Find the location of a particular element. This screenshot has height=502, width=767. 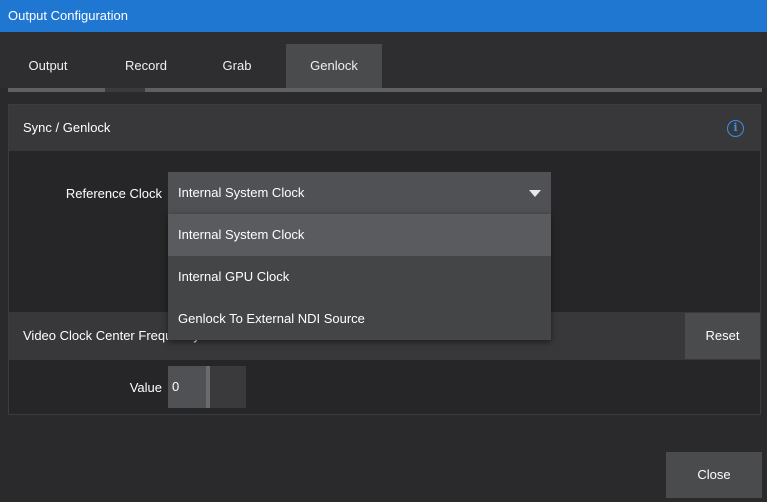

tab-underline-mark is located at coordinates (125, 90).